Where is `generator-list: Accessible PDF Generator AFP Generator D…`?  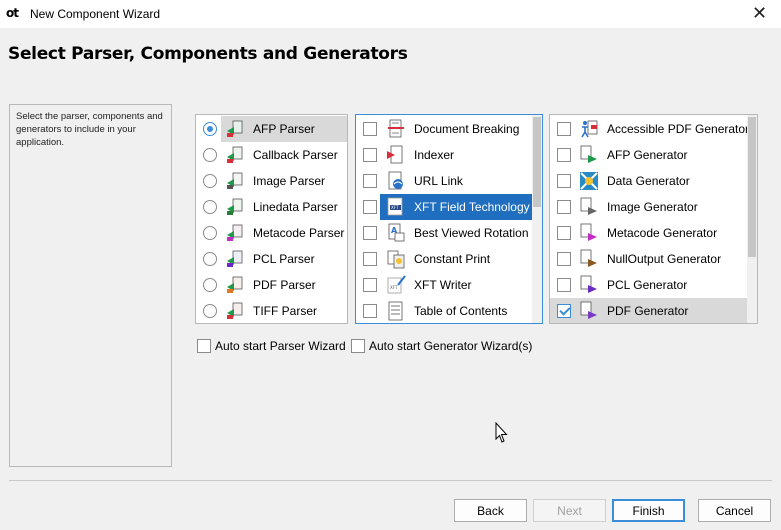 generator-list: Accessible PDF Generator AFP Generator D… is located at coordinates (653, 219).